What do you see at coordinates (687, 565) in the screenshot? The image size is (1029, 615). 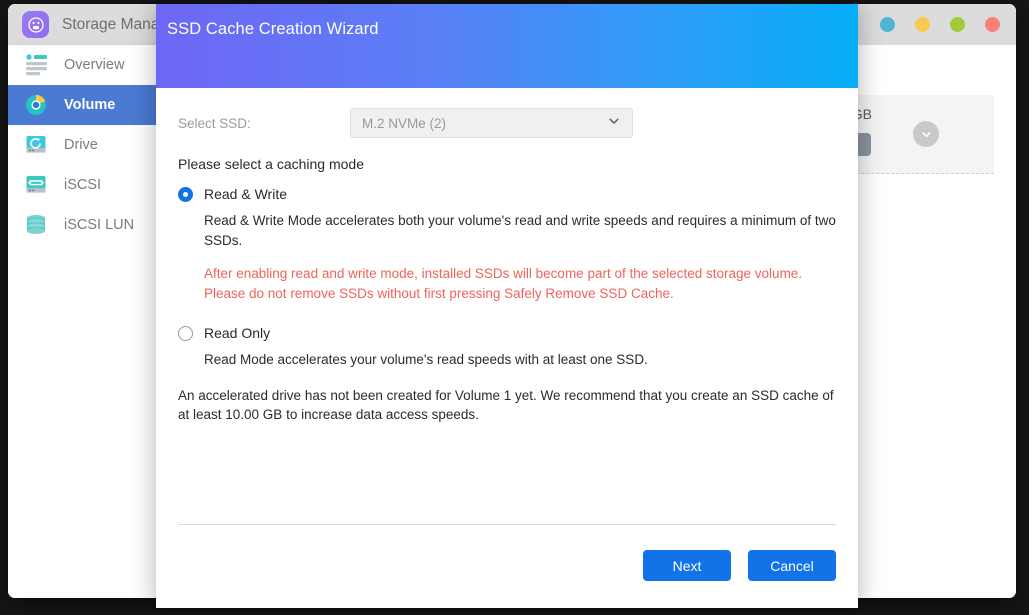 I see `next-button: Next` at bounding box center [687, 565].